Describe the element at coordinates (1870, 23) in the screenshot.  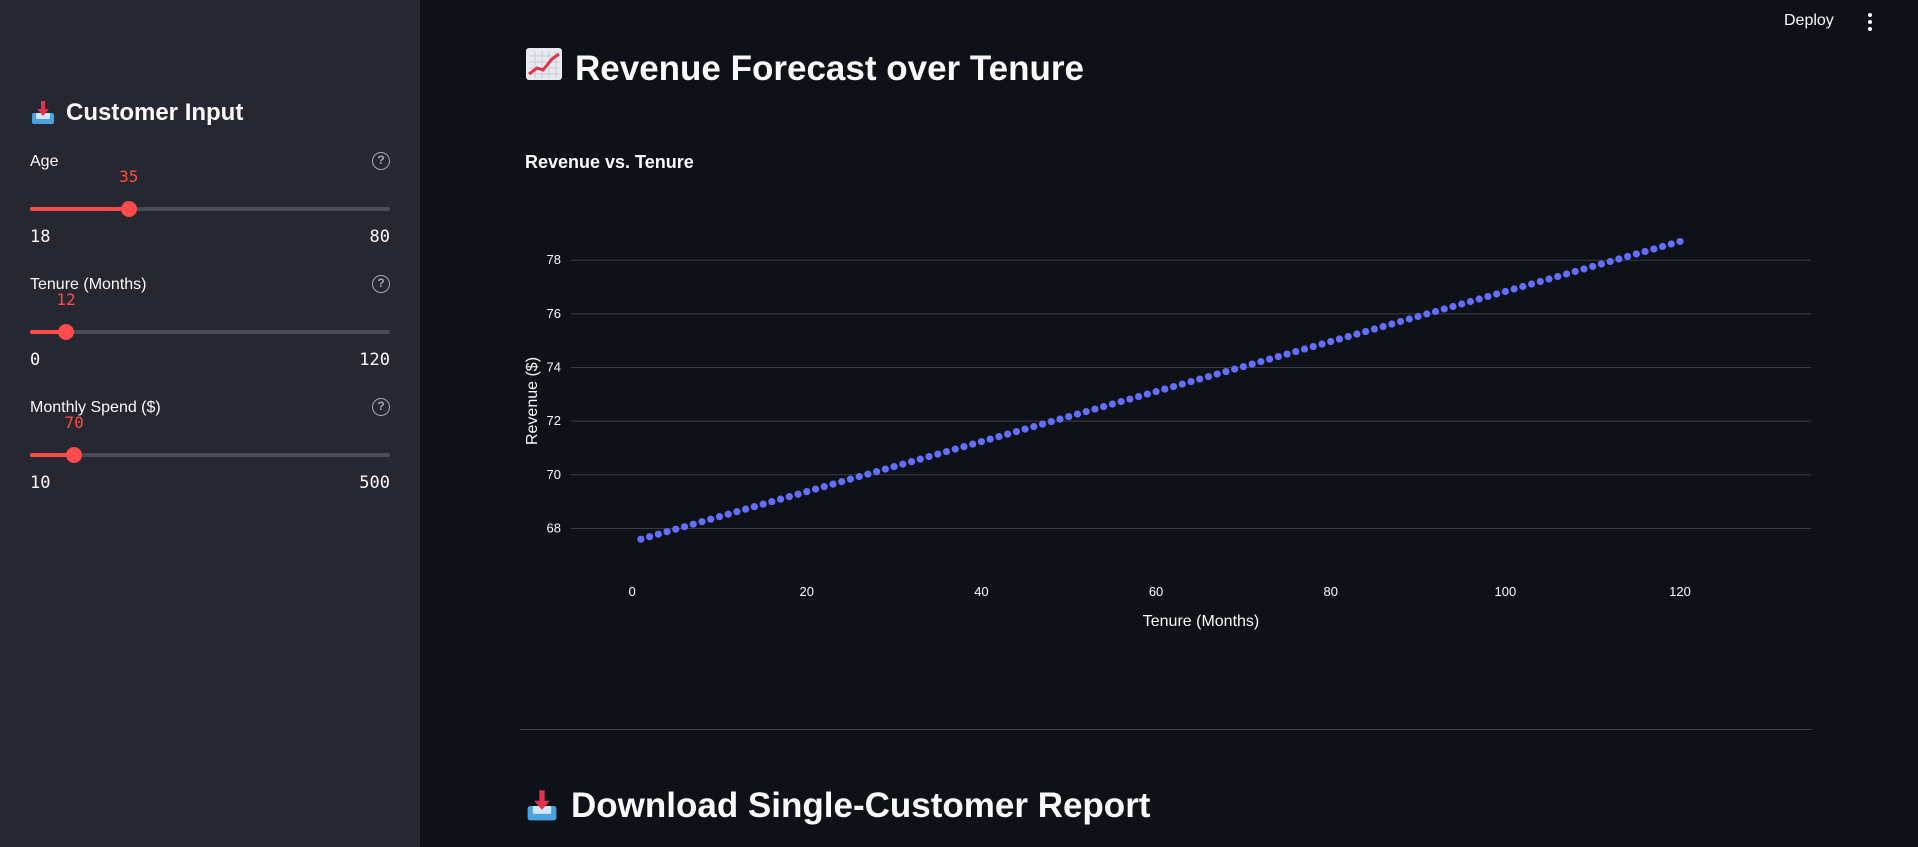
I see `vertical-ellipsis-icon` at that location.